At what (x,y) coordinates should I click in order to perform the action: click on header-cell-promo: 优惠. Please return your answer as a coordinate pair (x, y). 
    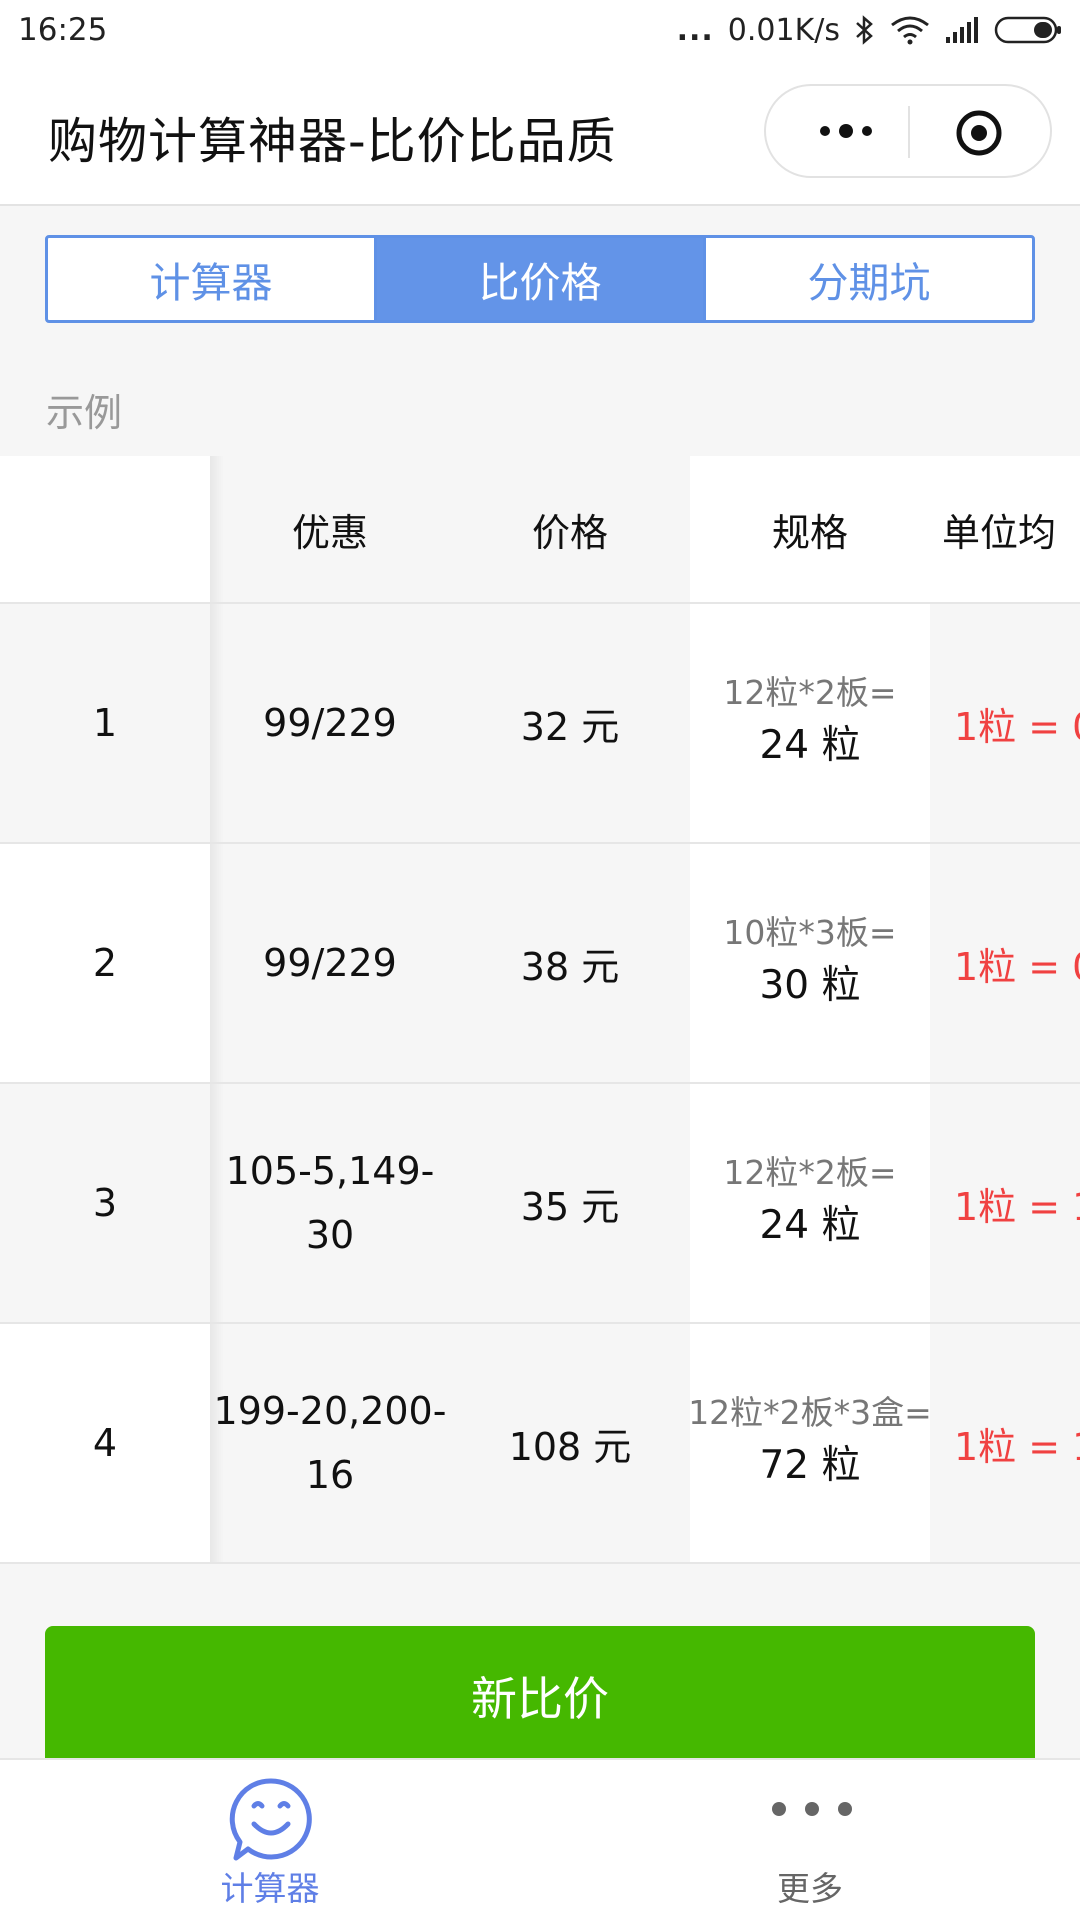
    Looking at the image, I should click on (330, 529).